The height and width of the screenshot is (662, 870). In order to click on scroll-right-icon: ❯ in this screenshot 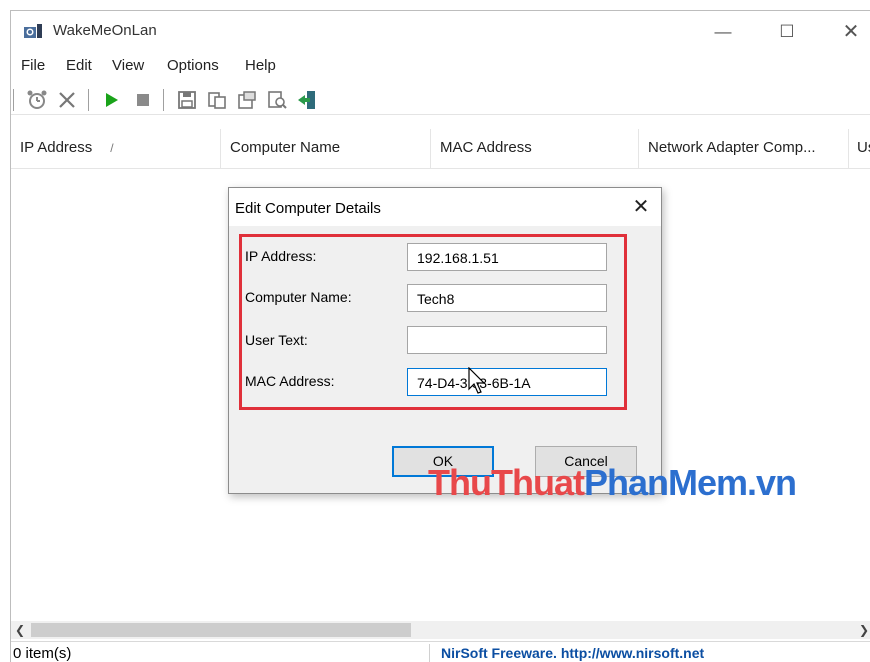, I will do `click(863, 630)`.